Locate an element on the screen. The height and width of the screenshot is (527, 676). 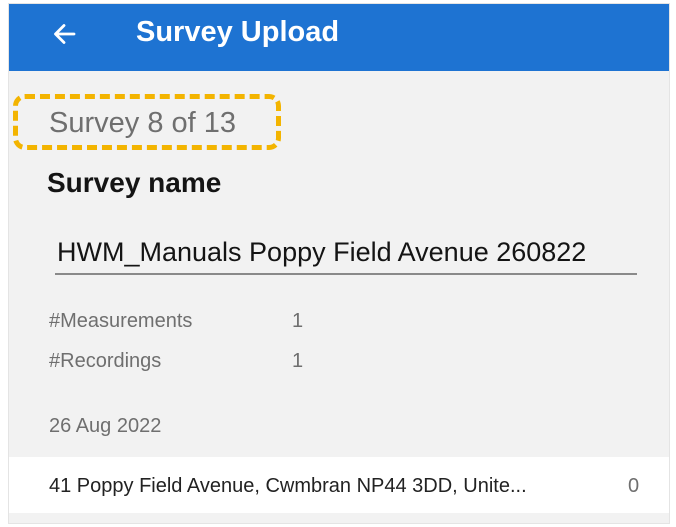
survey-name-heading: Survey name is located at coordinates (134, 182).